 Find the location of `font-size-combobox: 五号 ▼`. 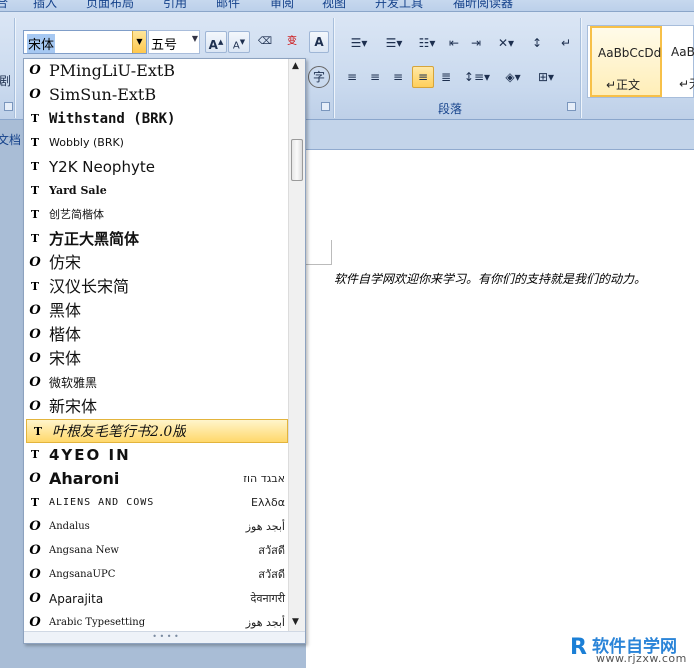

font-size-combobox: 五号 ▼ is located at coordinates (174, 42).